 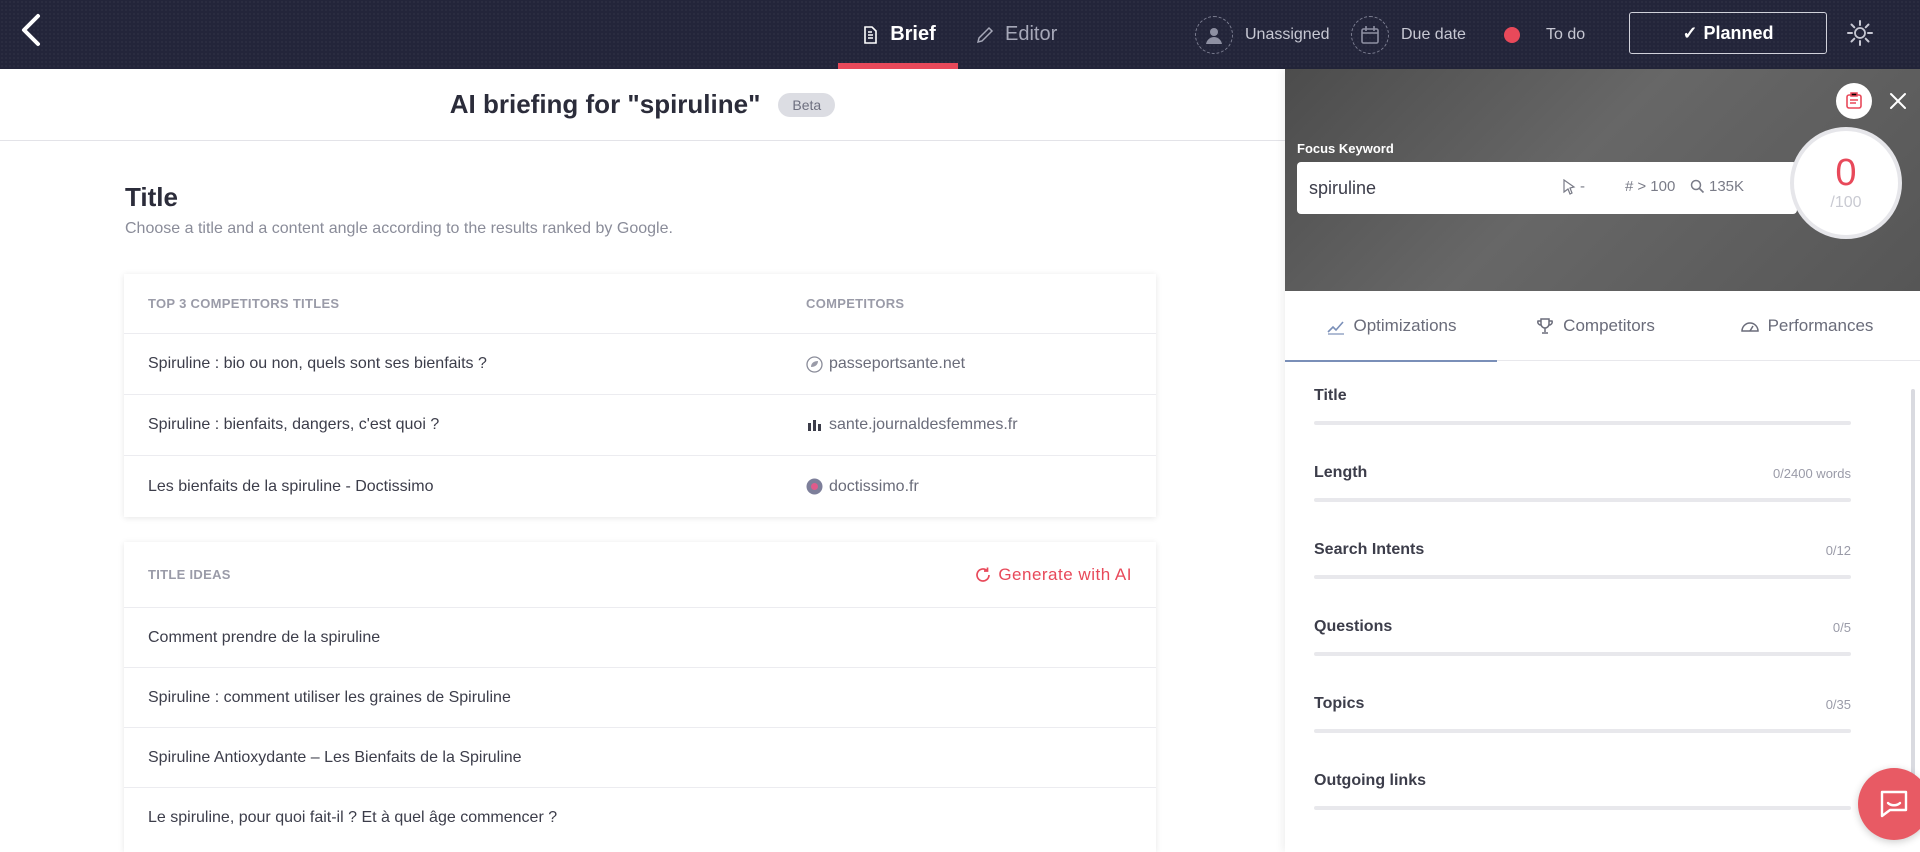 What do you see at coordinates (985, 34) in the screenshot?
I see `pencil-icon` at bounding box center [985, 34].